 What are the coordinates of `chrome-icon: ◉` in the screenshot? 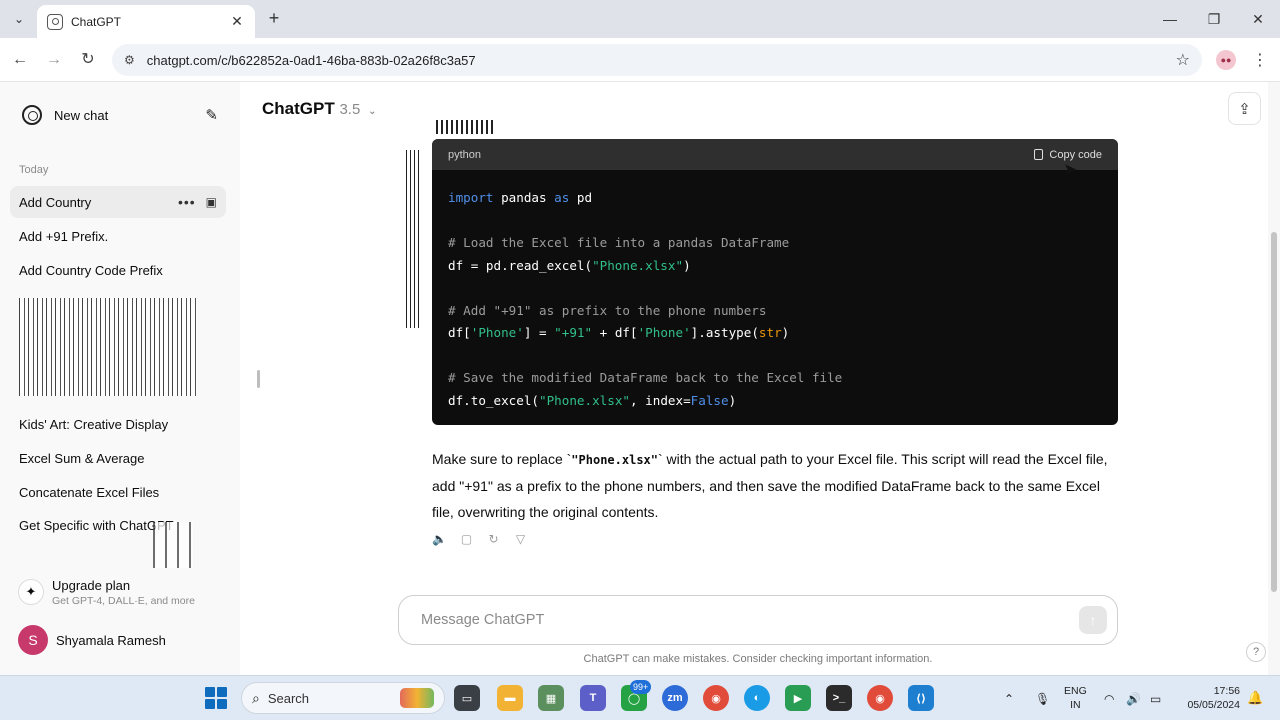 It's located at (716, 698).